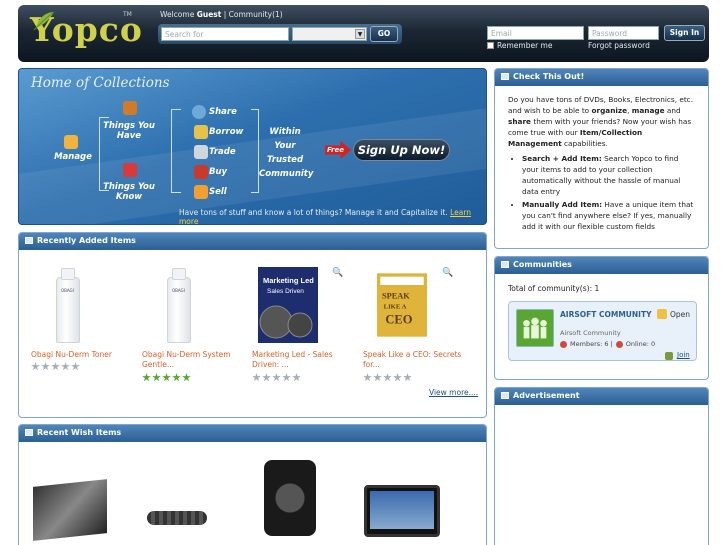  I want to click on svg-text: LIKE A, so click(395, 306).